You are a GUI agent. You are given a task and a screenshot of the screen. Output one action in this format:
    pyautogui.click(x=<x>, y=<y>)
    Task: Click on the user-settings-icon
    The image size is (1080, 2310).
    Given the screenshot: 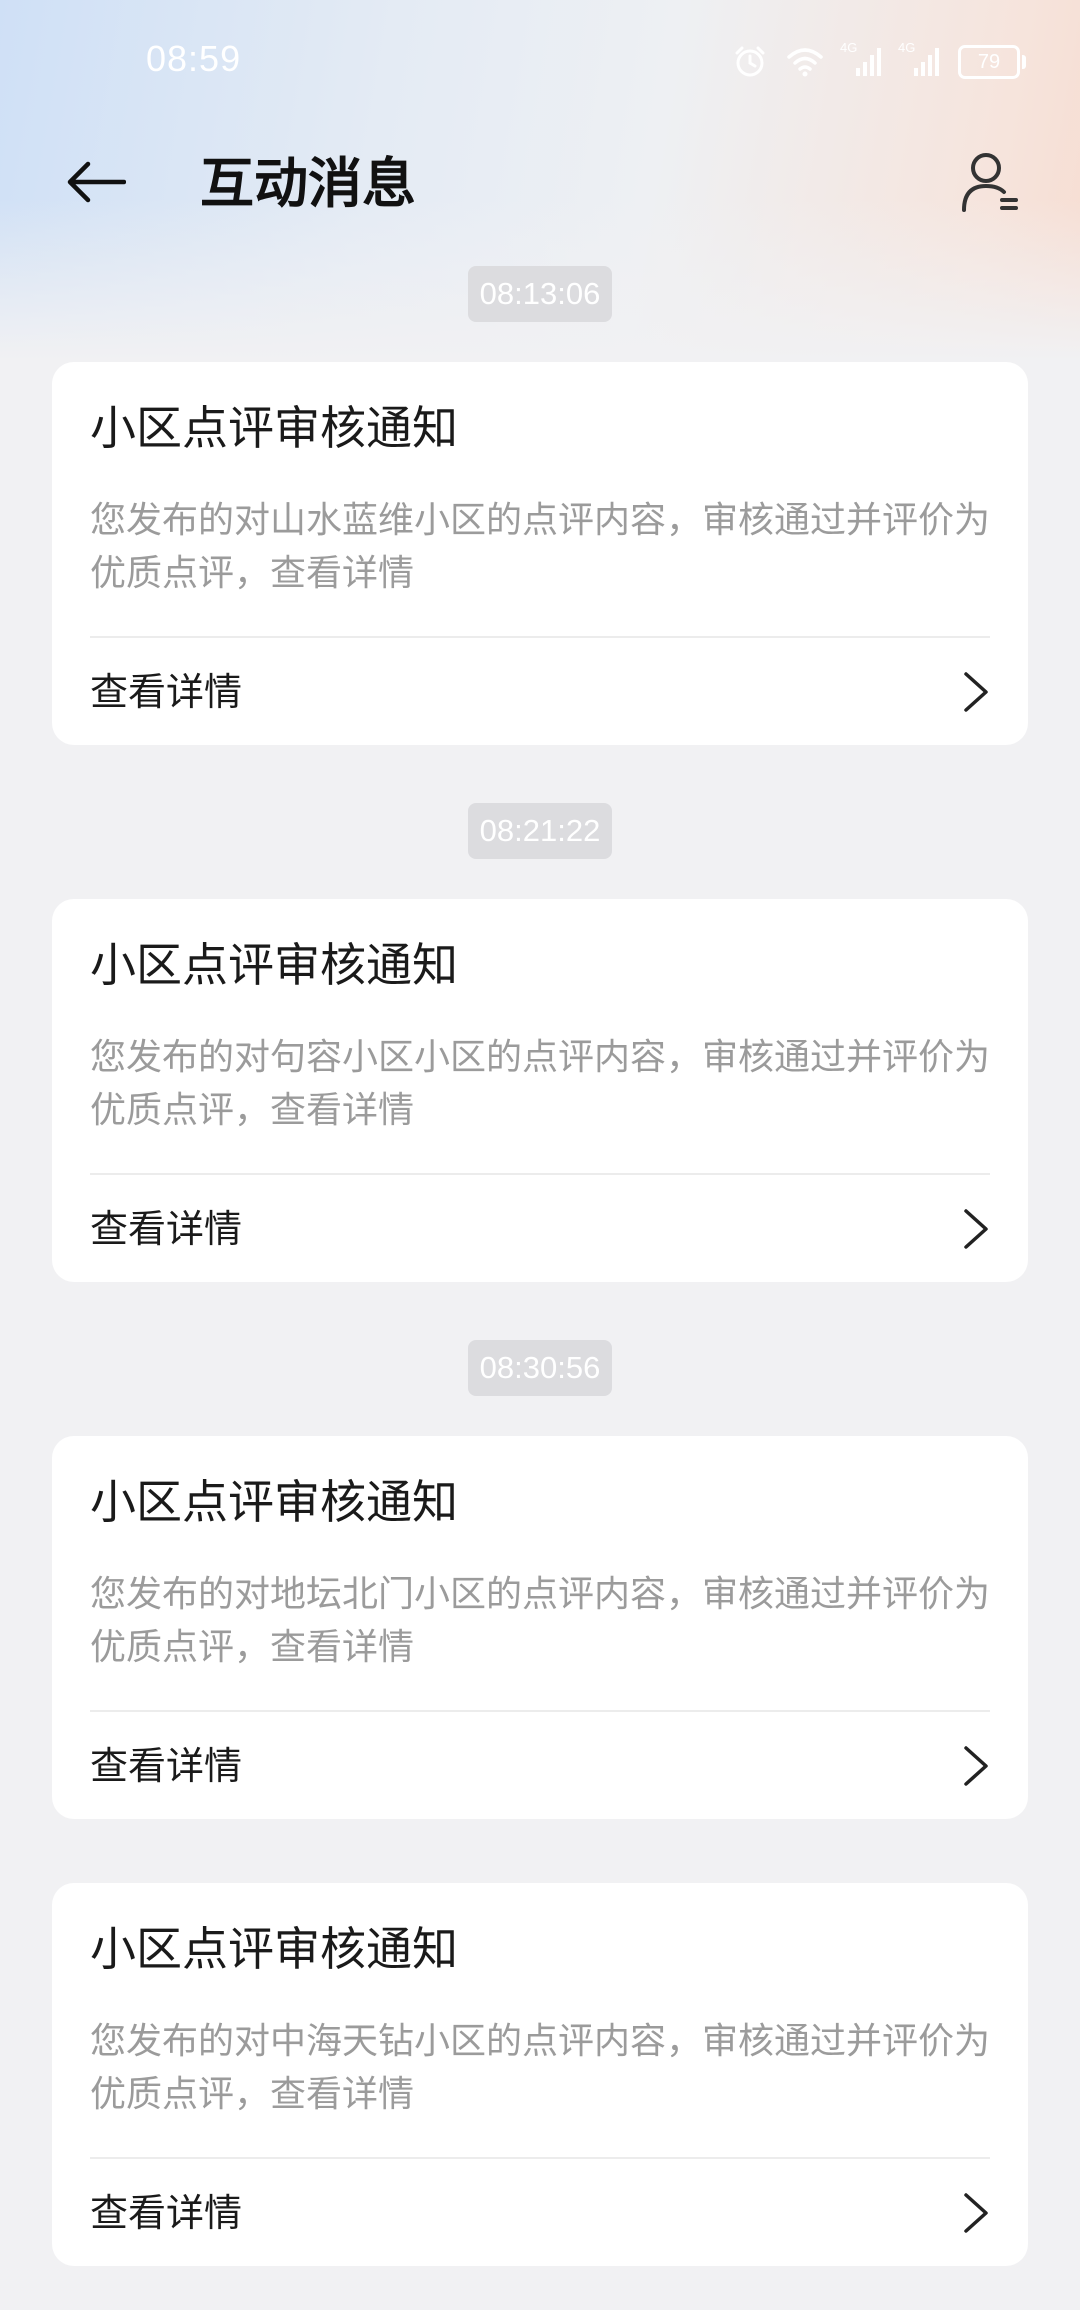 What is the action you would take?
    pyautogui.click(x=990, y=184)
    